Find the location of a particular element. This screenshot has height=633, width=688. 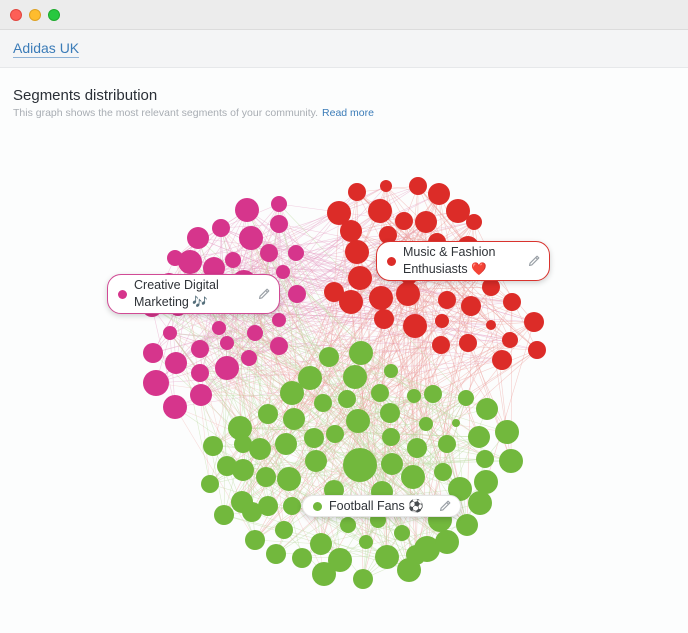

segment-label-music-fashion-enthusiasts: Music & Fashion Enthusiasts ❤️ is located at coordinates (463, 261).